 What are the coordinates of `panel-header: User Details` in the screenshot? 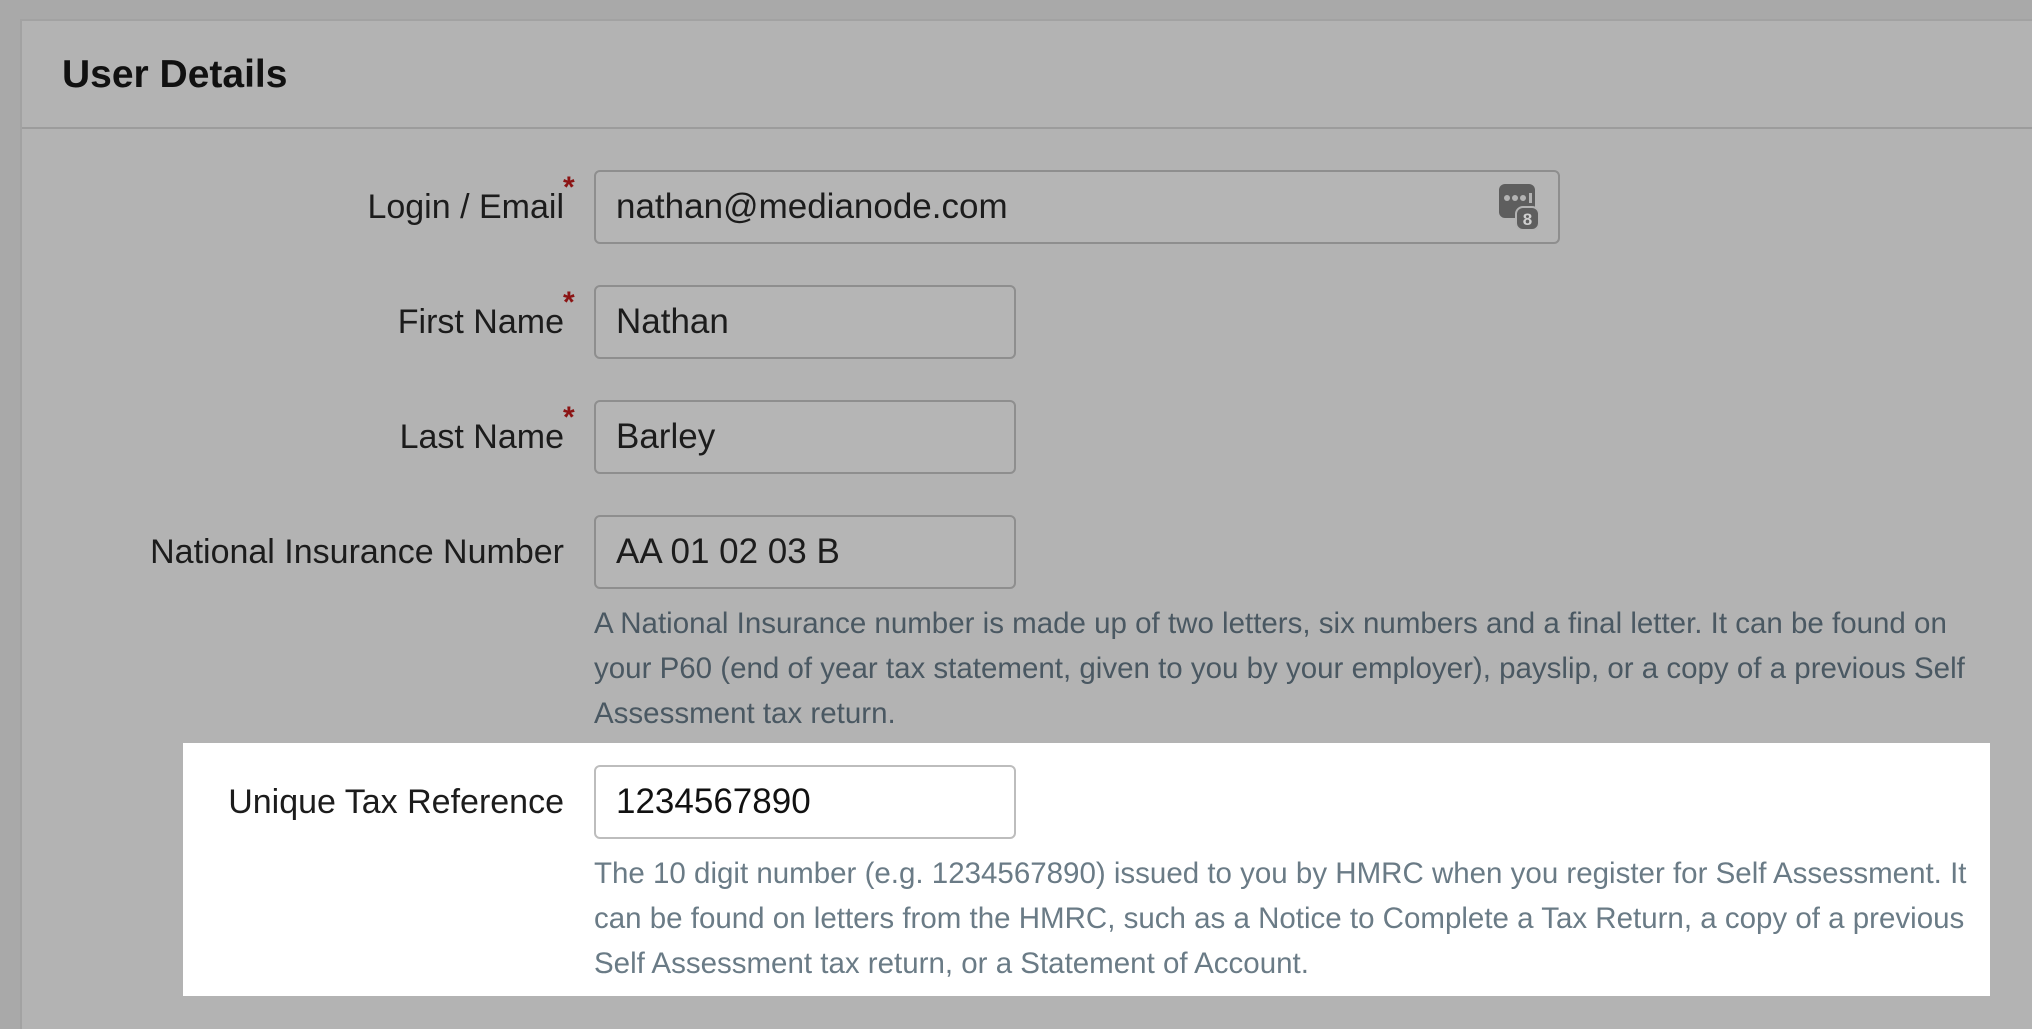 It's located at (1027, 75).